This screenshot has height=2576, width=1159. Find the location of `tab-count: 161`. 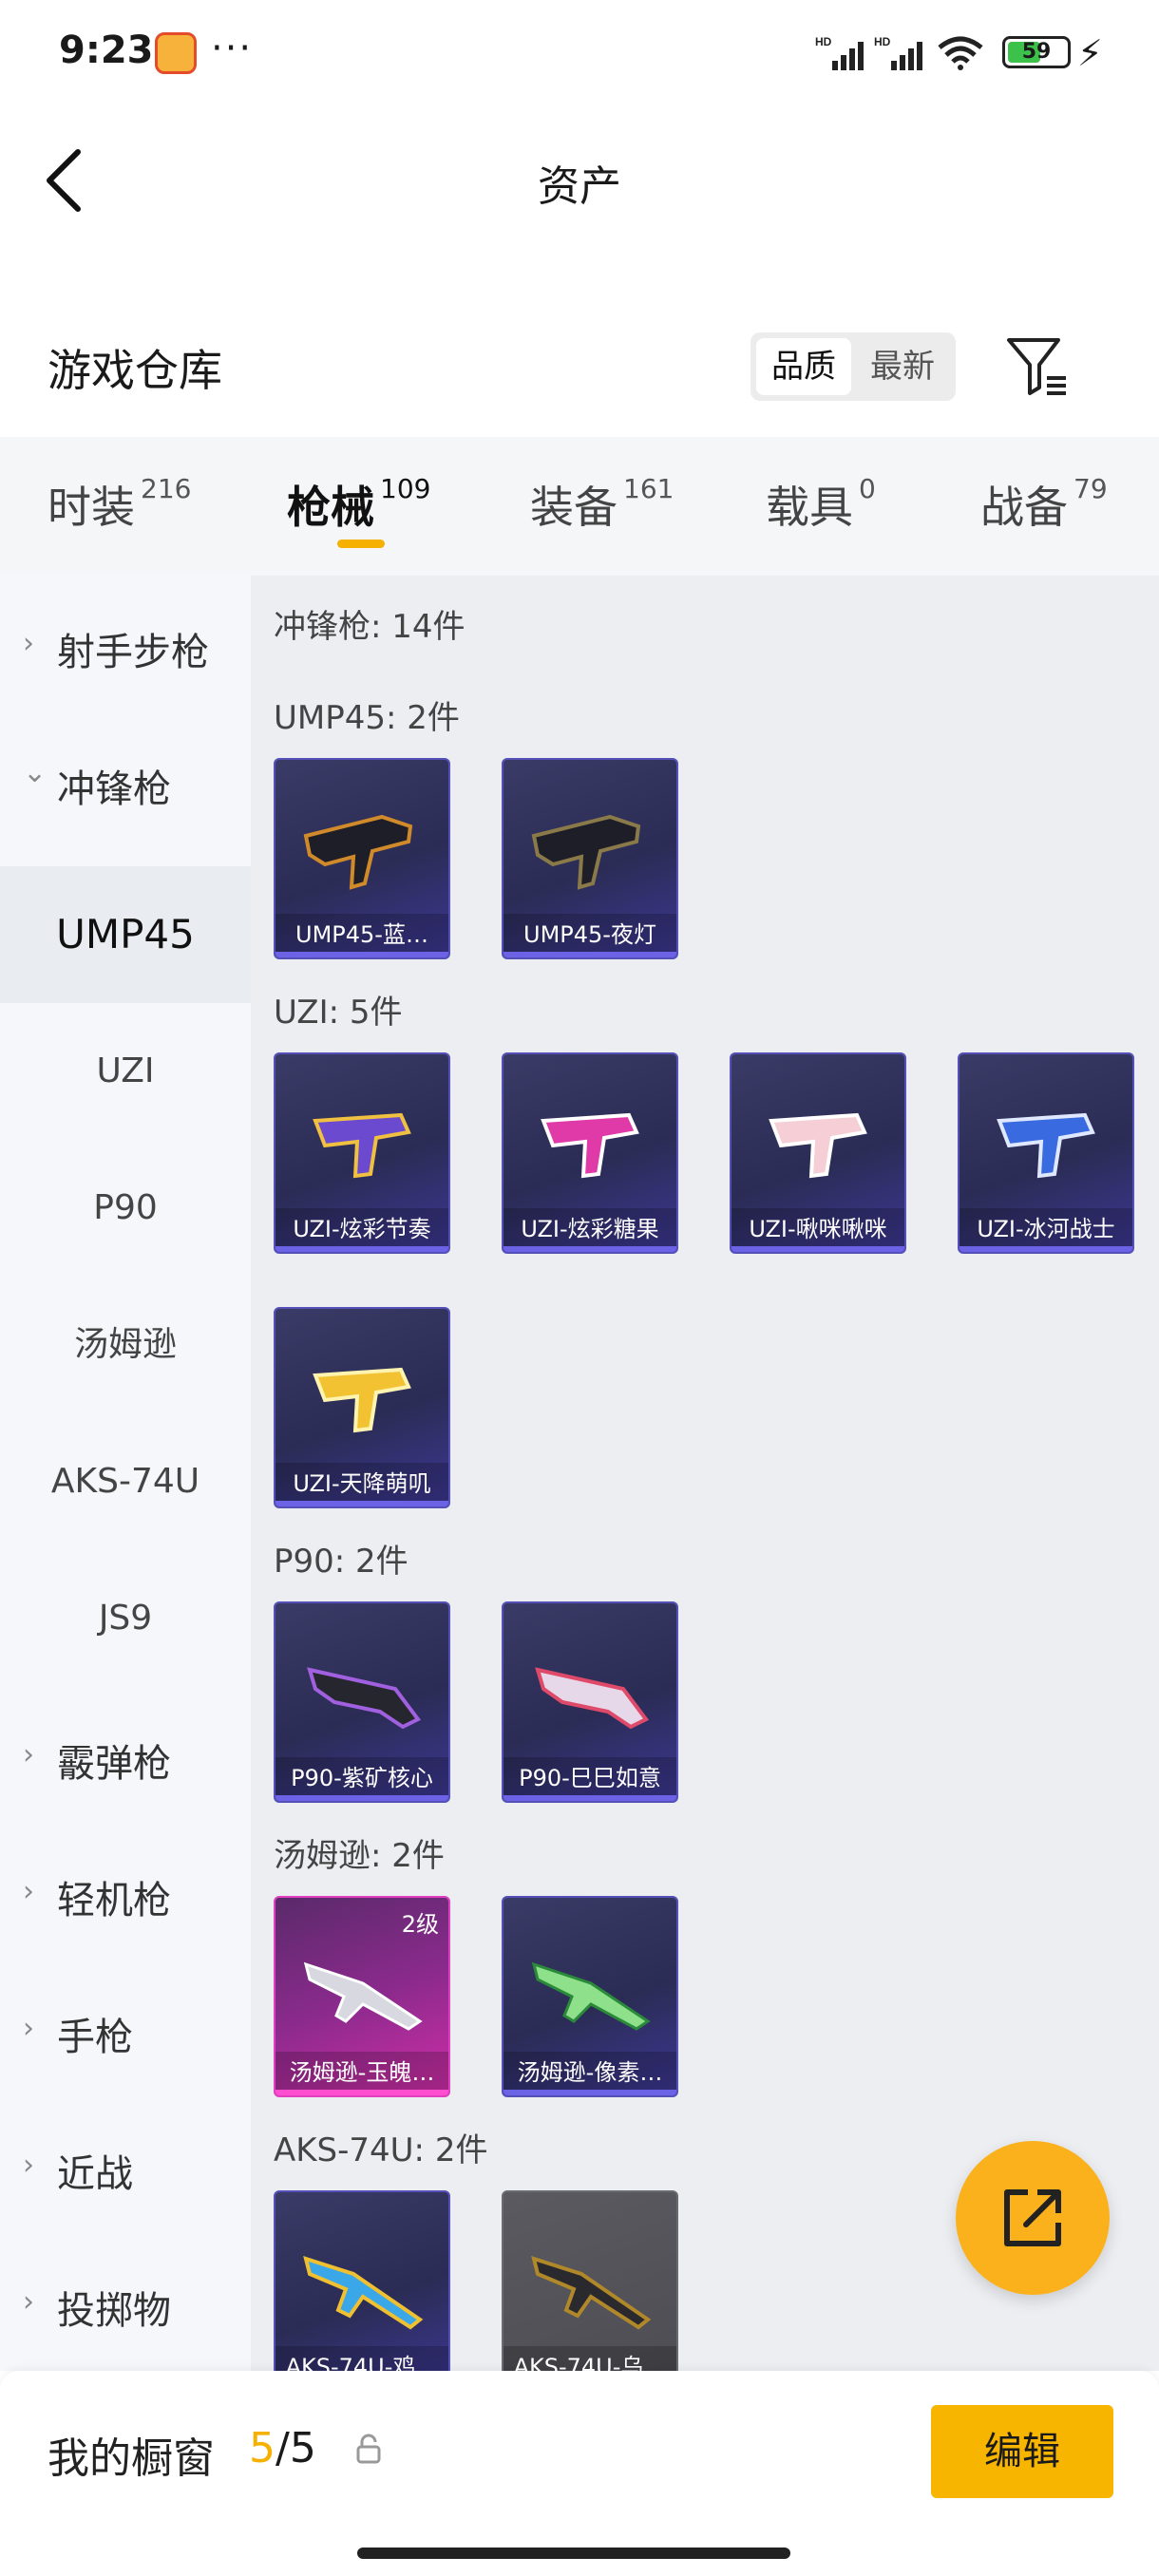

tab-count: 161 is located at coordinates (648, 489).